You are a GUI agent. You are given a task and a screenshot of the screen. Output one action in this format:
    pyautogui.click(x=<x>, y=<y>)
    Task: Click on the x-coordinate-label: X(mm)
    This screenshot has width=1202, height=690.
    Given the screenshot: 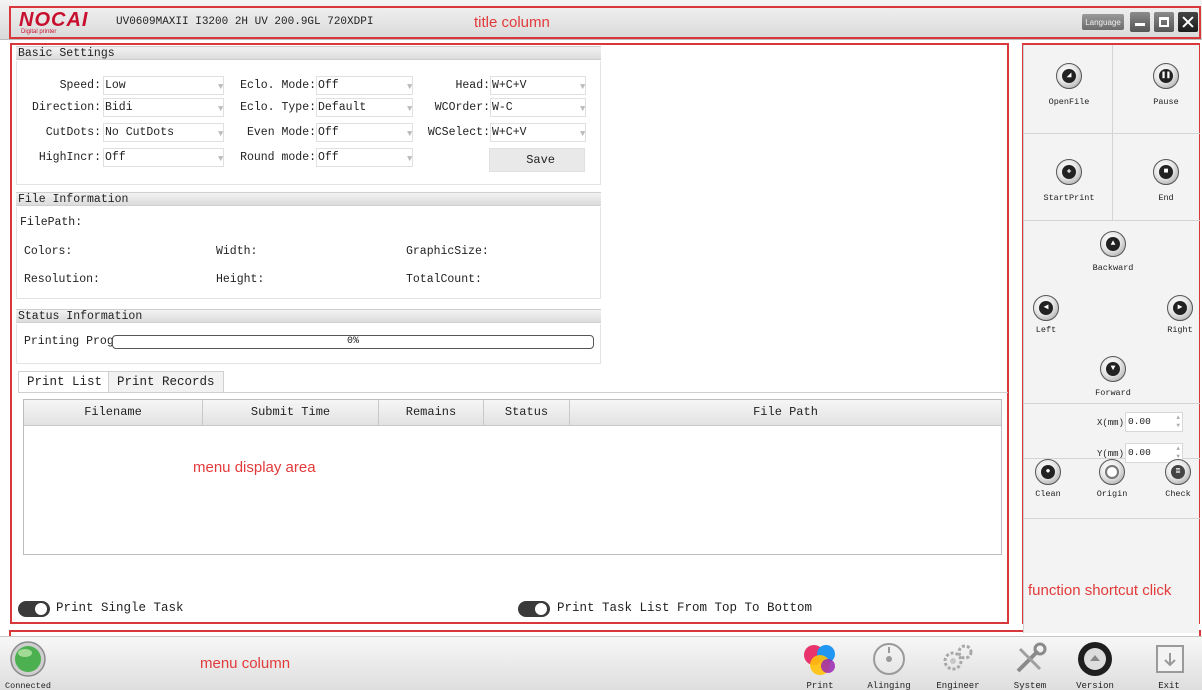 What is the action you would take?
    pyautogui.click(x=1110, y=423)
    